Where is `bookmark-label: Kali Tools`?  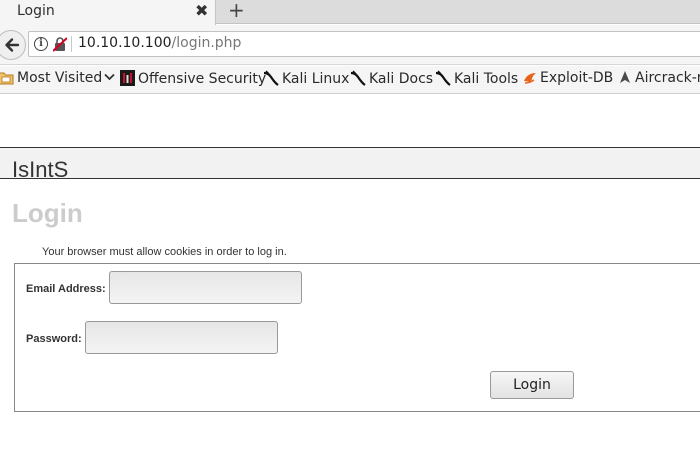
bookmark-label: Kali Tools is located at coordinates (486, 79).